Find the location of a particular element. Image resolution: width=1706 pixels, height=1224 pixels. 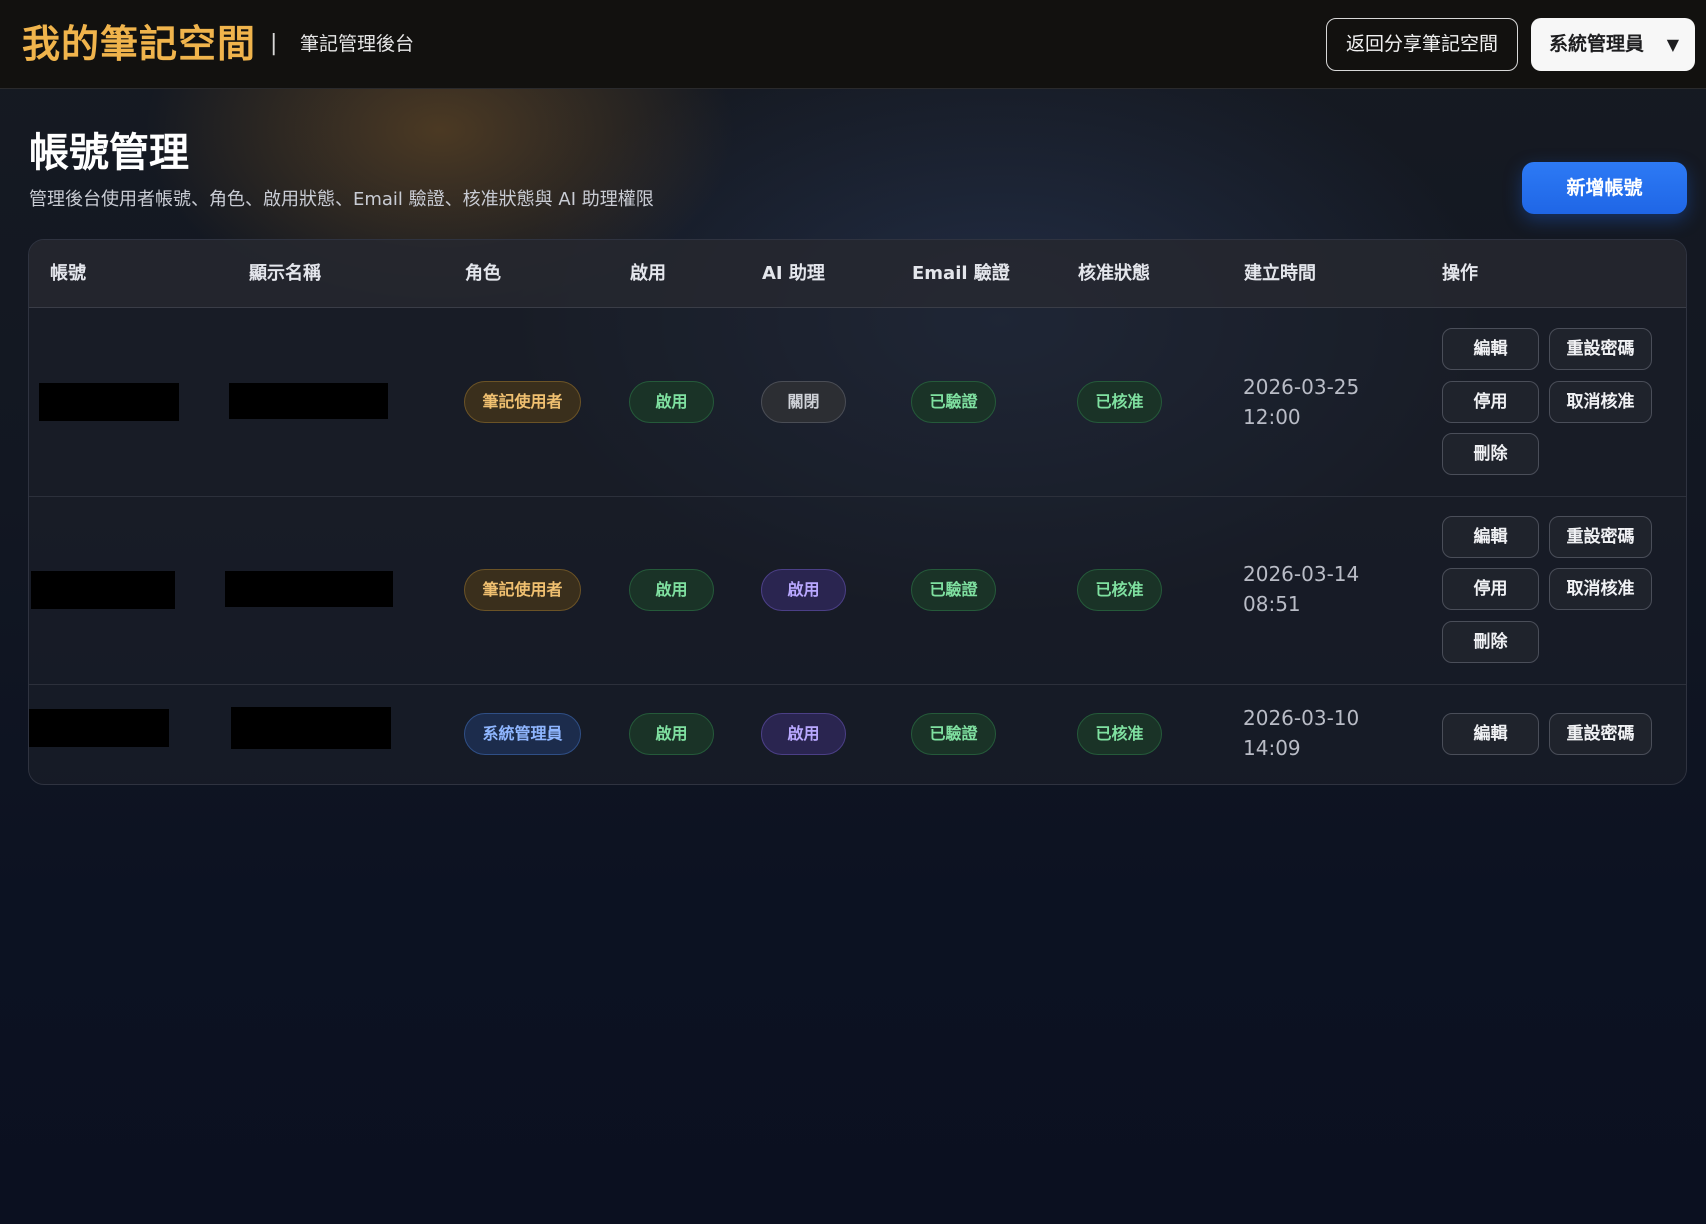

brand-title: 我的筆記空間 is located at coordinates (139, 44).